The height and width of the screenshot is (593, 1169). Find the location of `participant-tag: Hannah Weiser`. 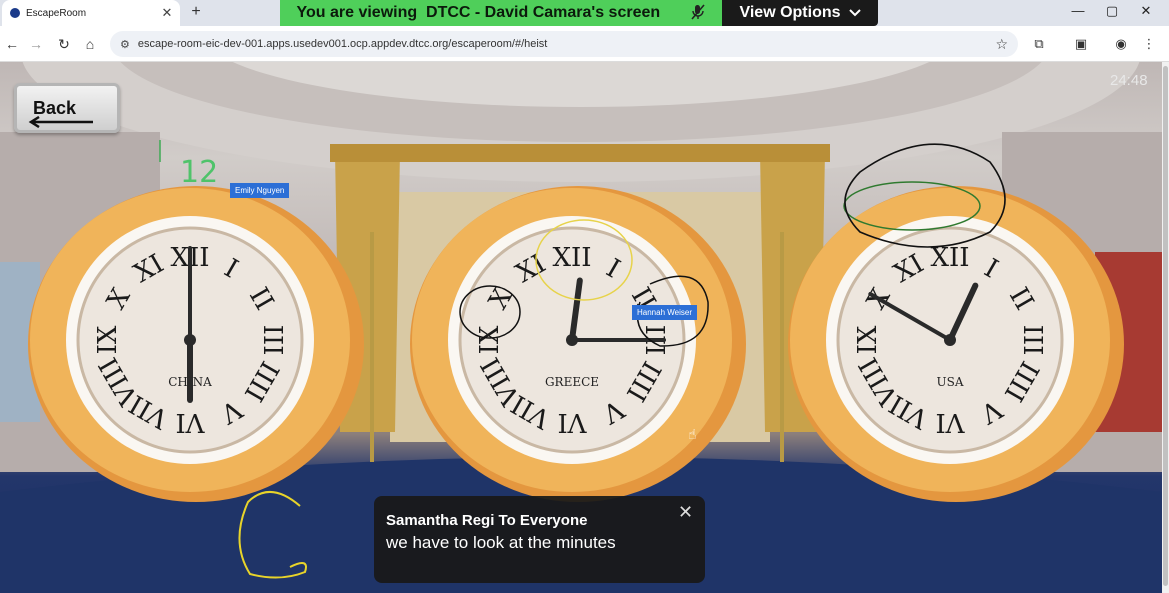

participant-tag: Hannah Weiser is located at coordinates (664, 312).